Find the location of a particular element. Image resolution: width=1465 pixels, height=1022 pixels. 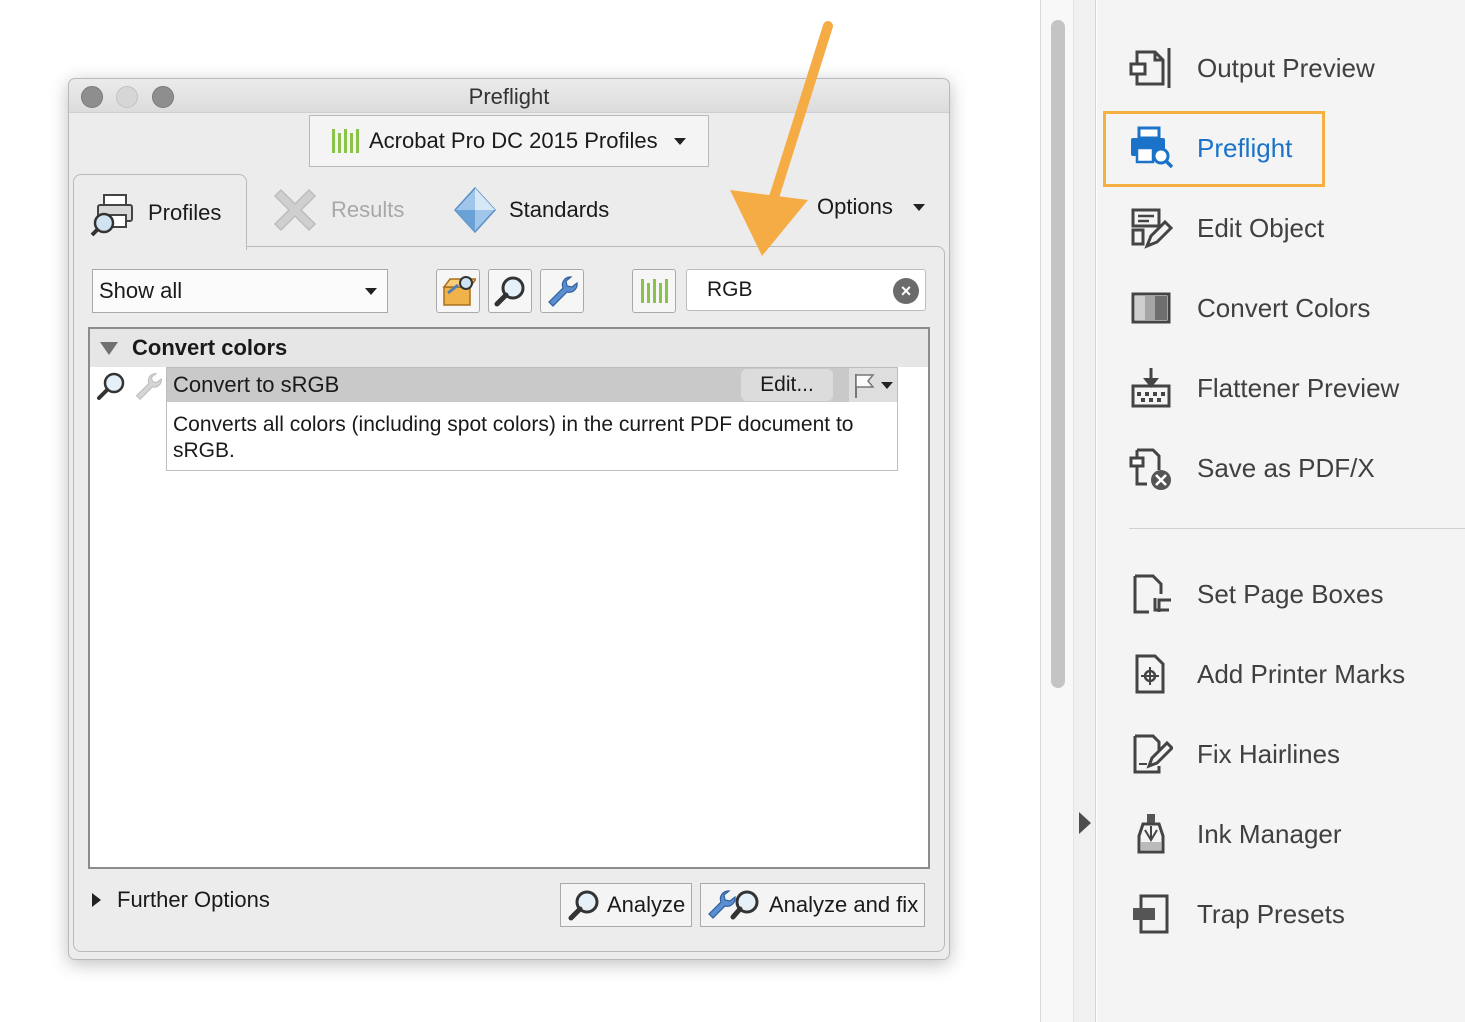

show-profiles-button is located at coordinates (458, 291).